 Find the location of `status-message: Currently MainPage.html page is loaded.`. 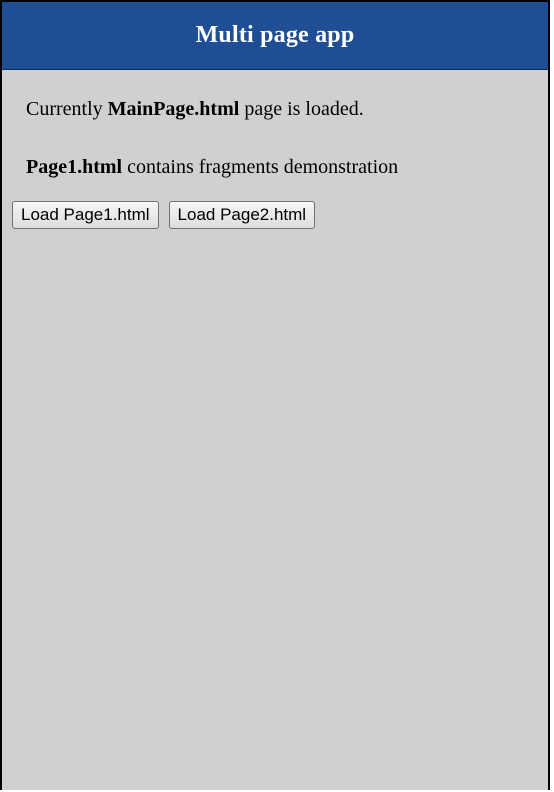

status-message: Currently MainPage.html page is loaded. is located at coordinates (280, 109).